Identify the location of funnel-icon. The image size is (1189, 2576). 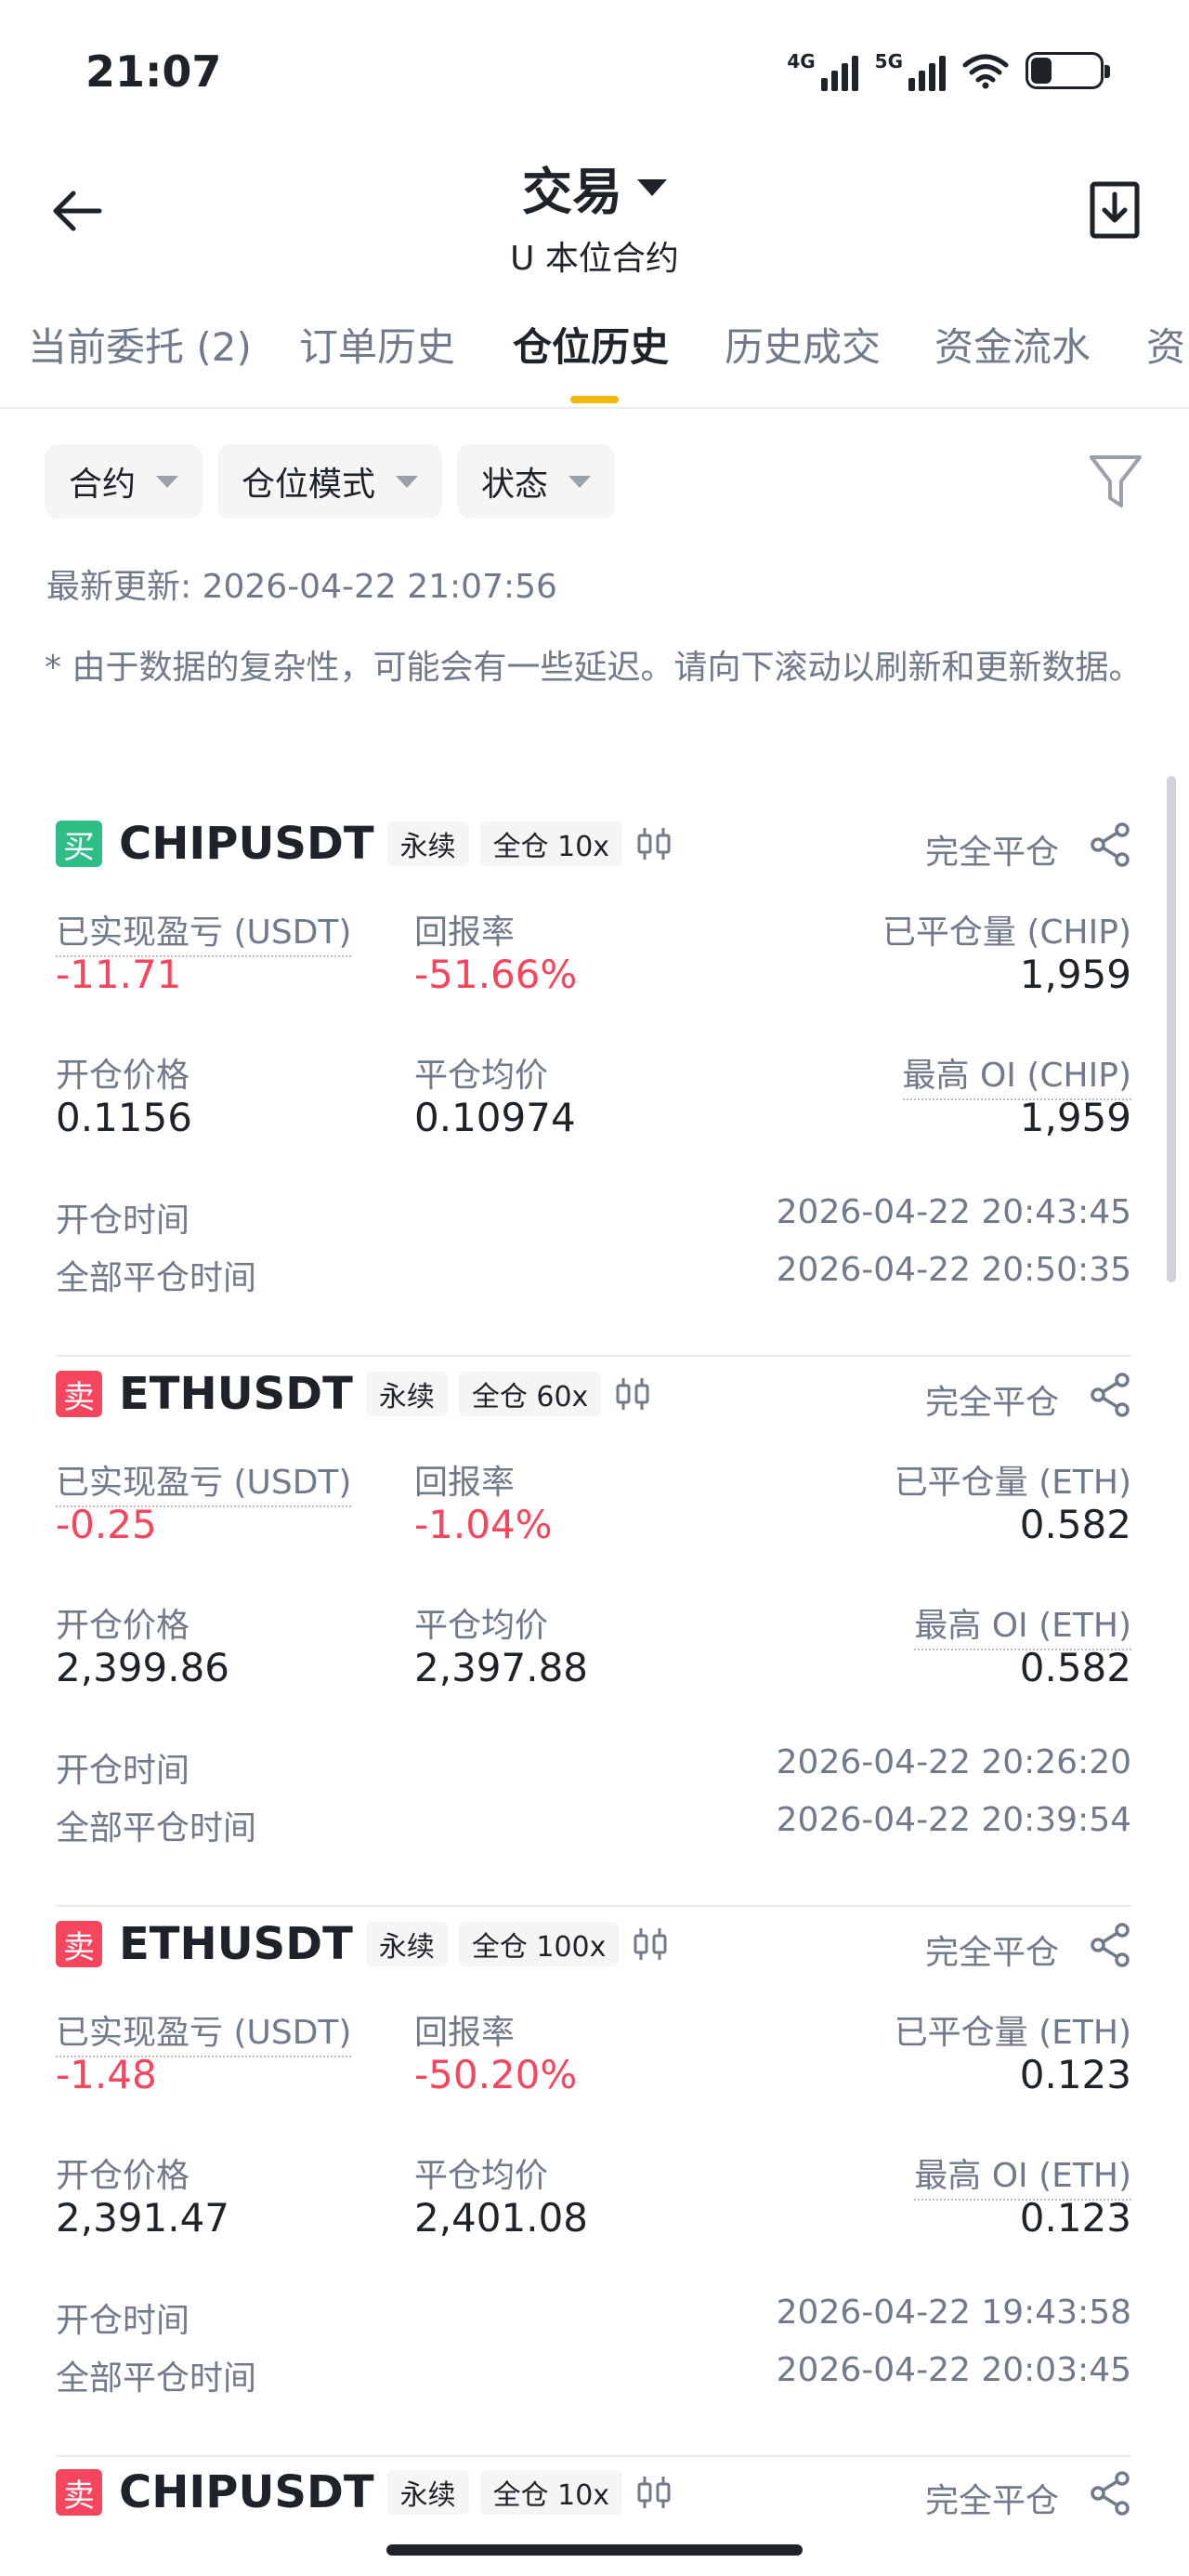
(1115, 482).